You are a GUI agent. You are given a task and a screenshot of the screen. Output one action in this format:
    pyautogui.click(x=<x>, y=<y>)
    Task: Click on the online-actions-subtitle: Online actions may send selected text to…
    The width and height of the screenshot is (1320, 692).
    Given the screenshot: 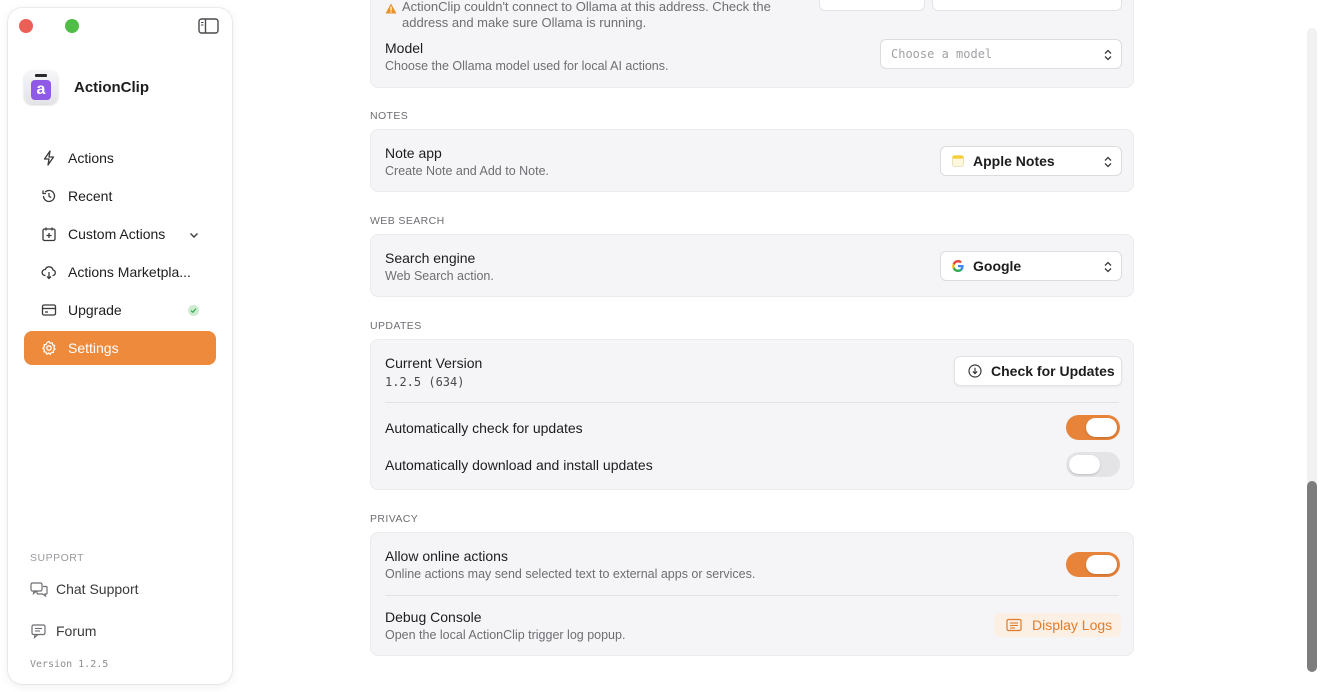 What is the action you would take?
    pyautogui.click(x=570, y=574)
    